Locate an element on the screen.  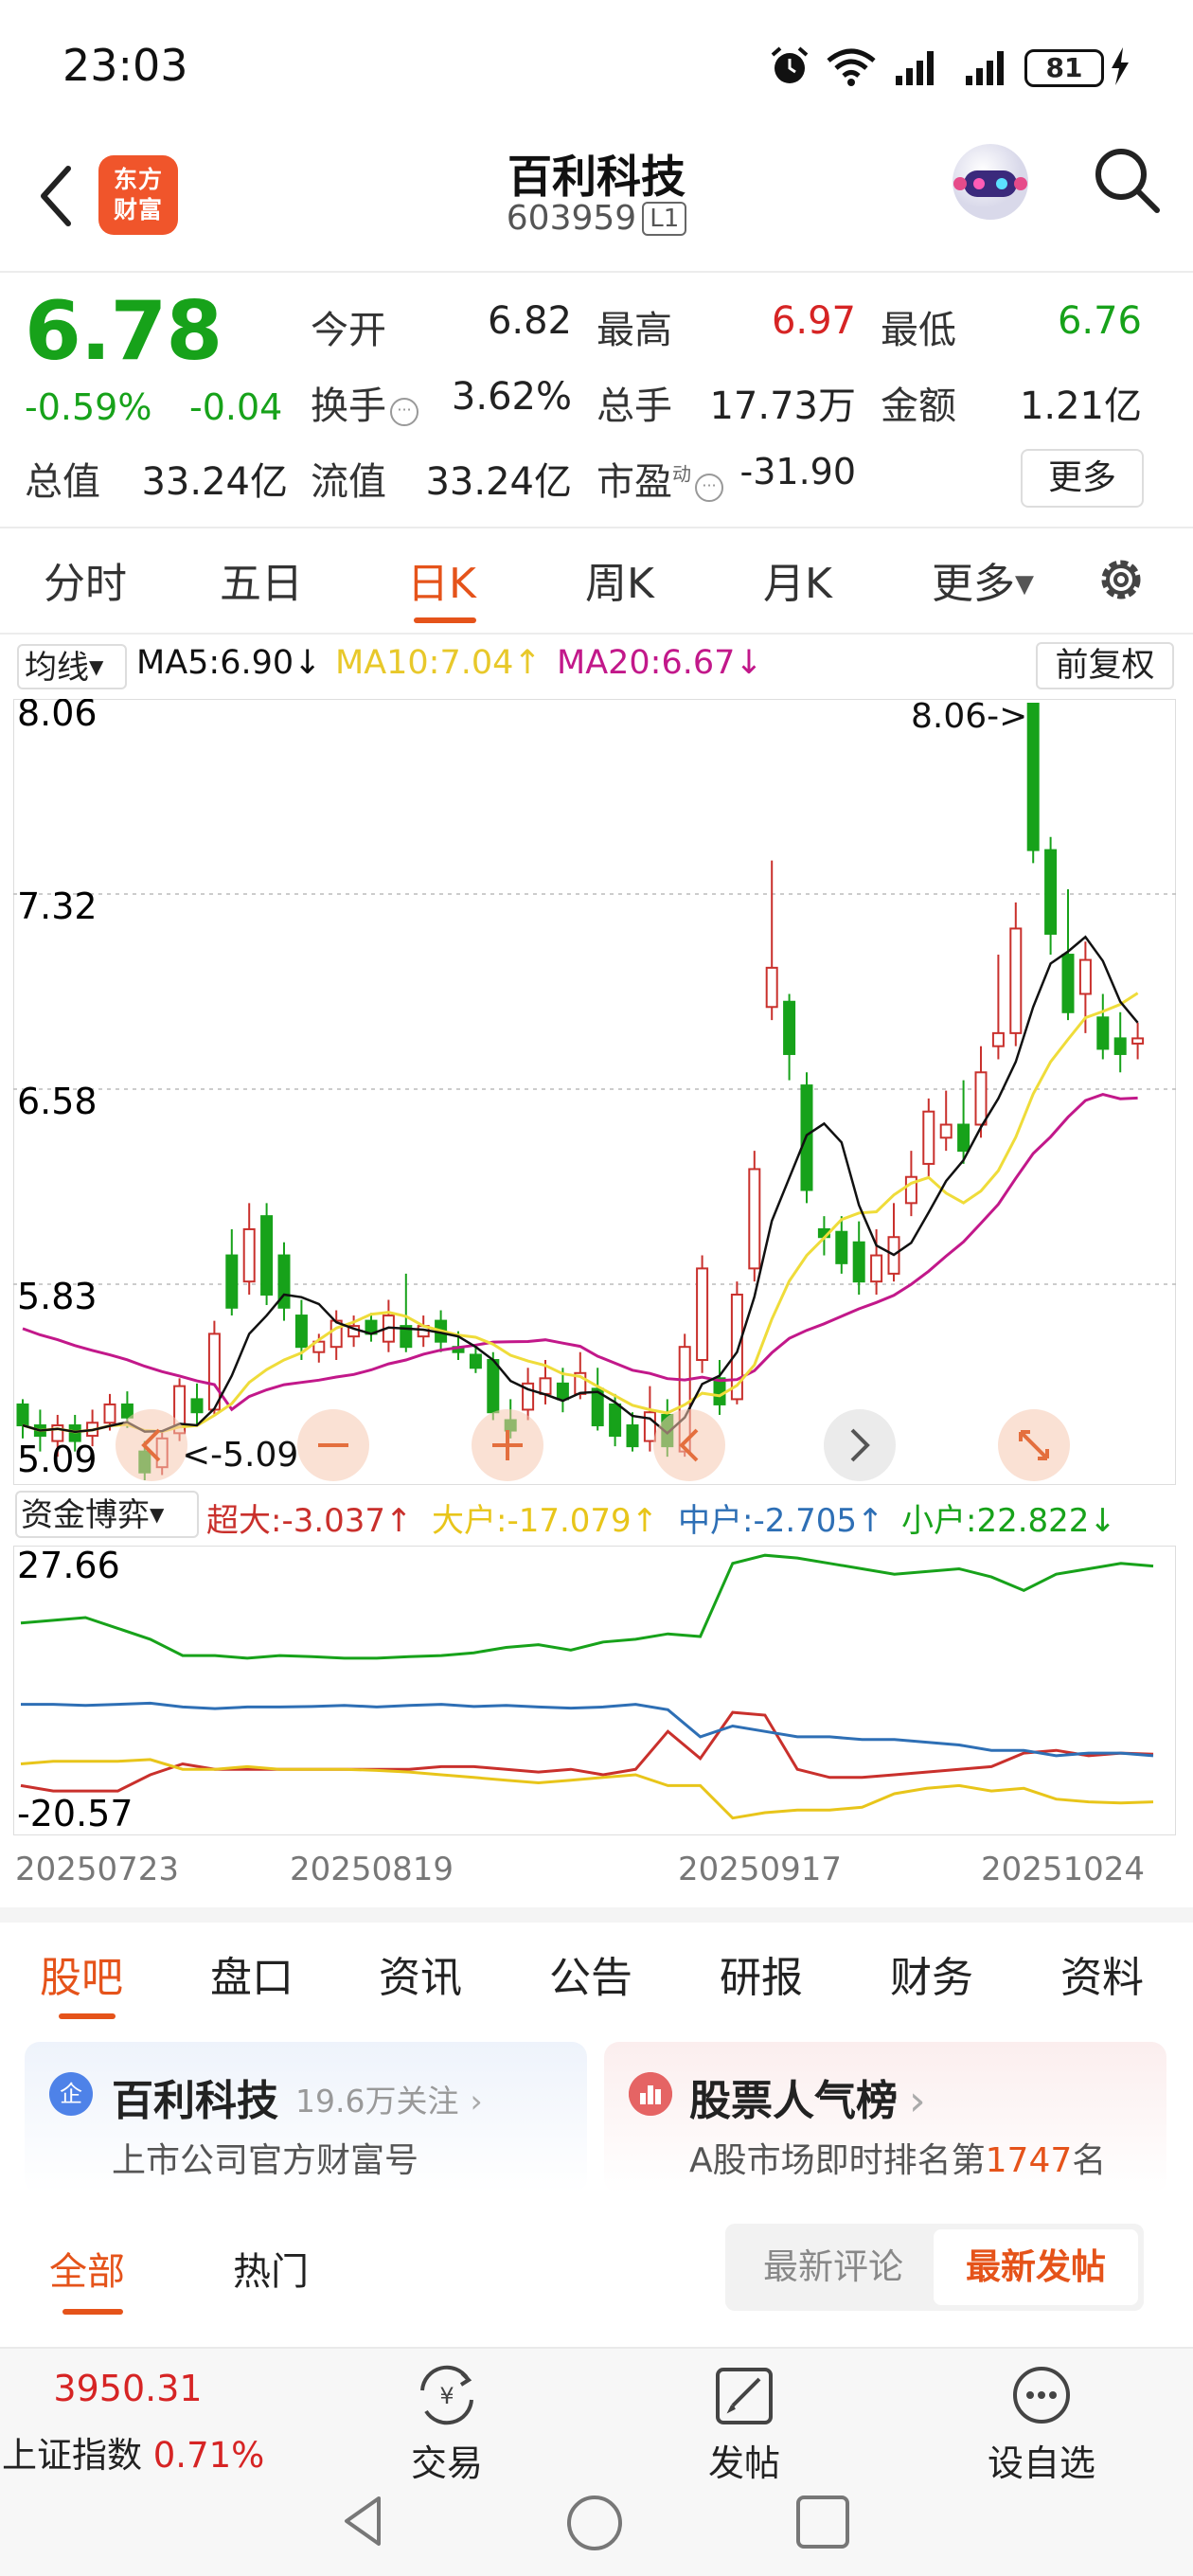
tab-weekly-k: 周K is located at coordinates (619, 579).